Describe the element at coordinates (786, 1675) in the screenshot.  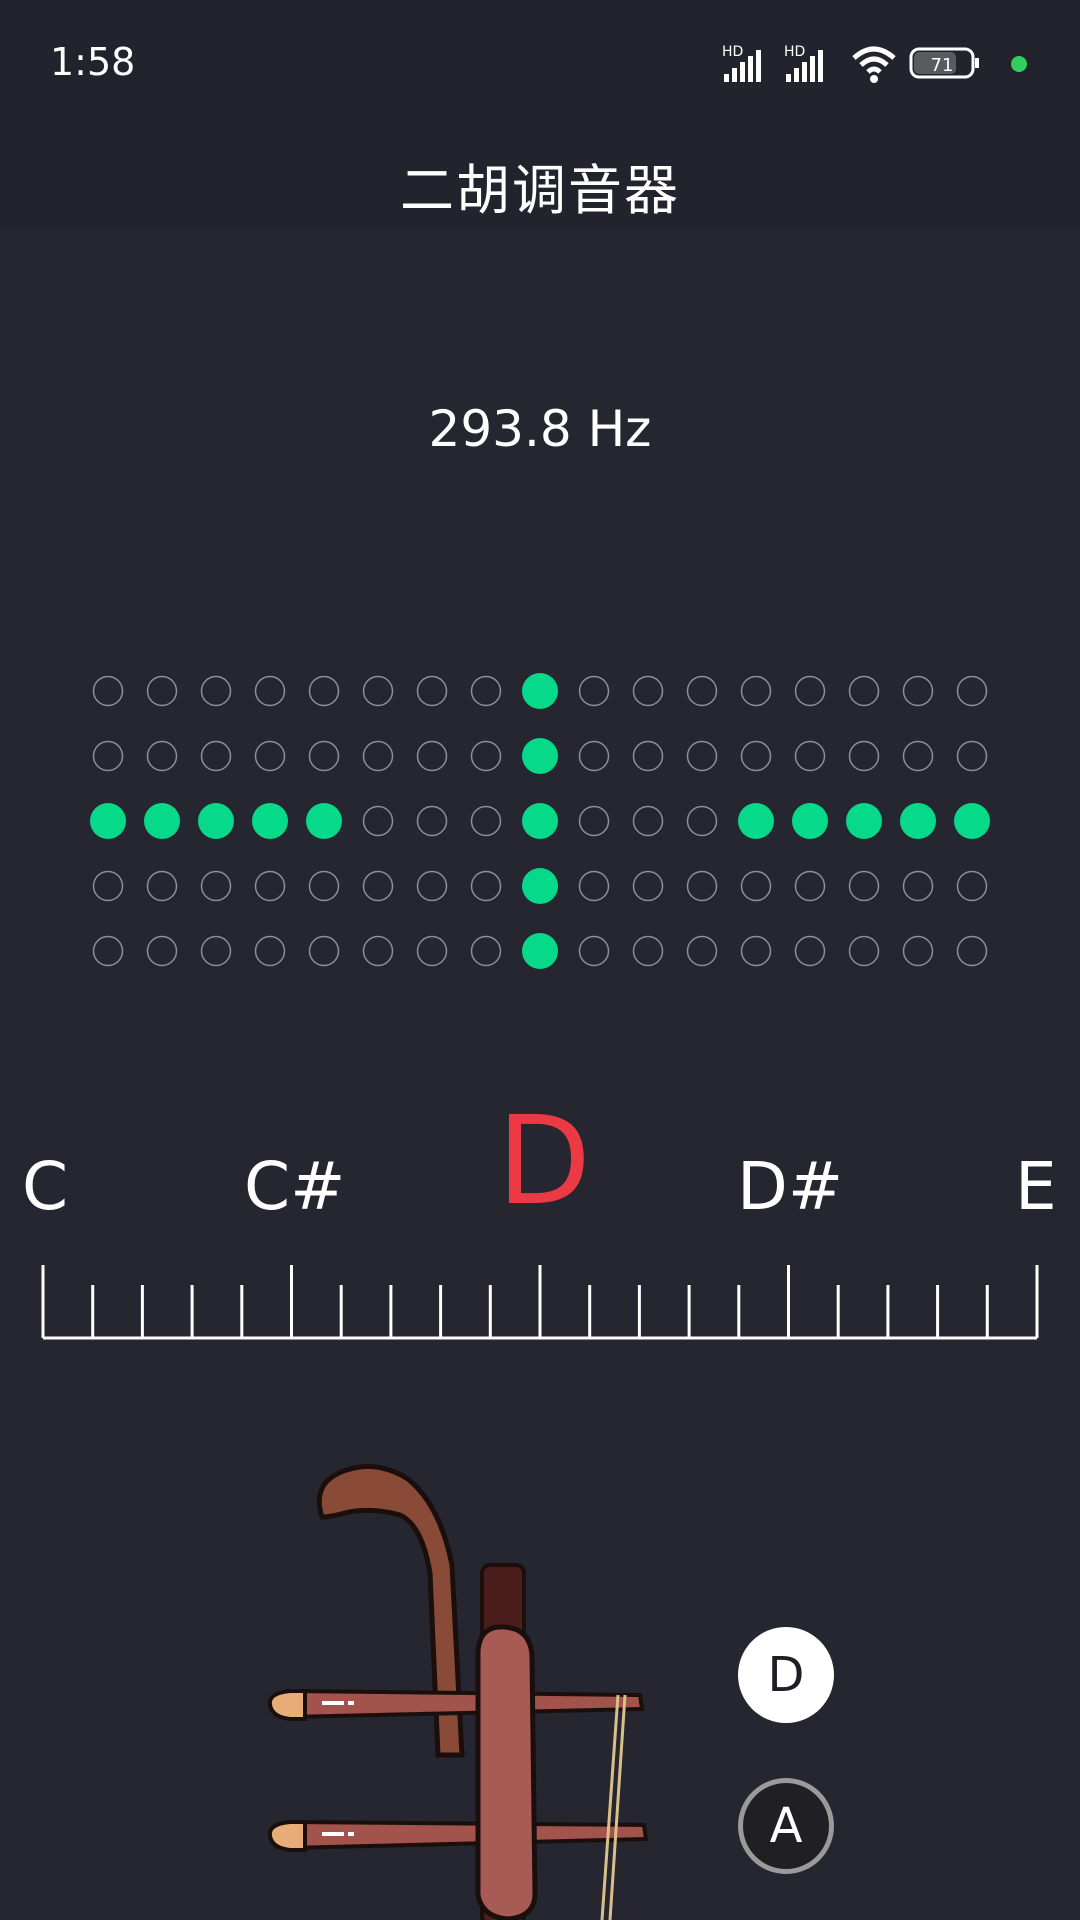
I see `string-d-button: D` at that location.